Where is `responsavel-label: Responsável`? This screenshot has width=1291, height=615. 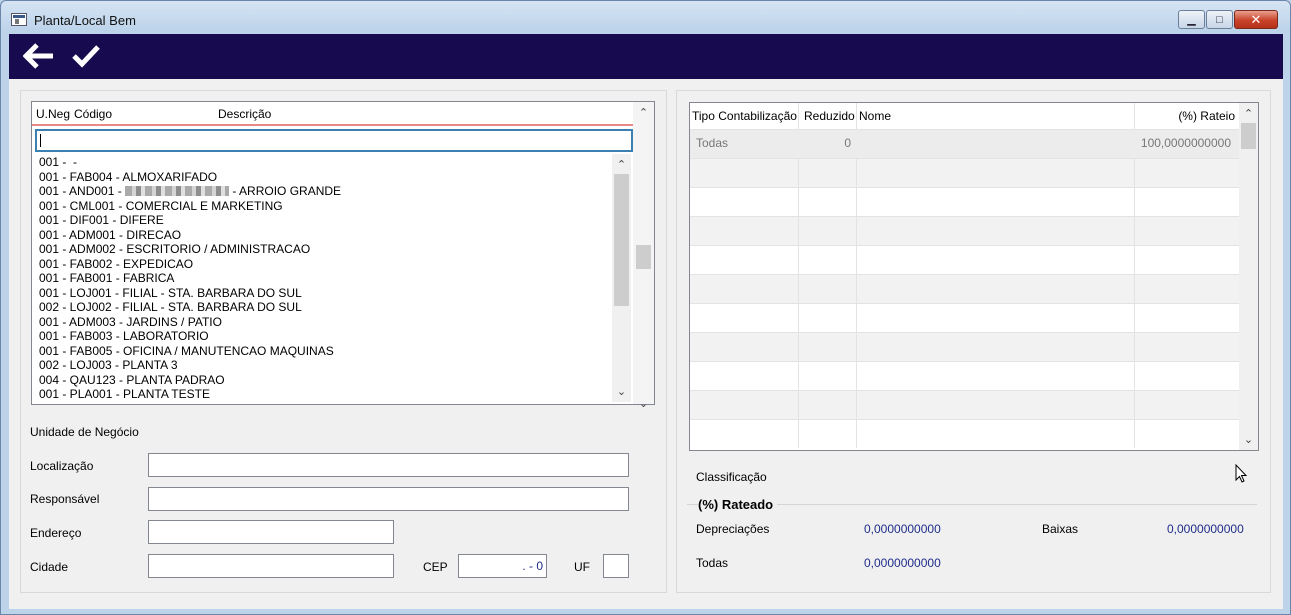
responsavel-label: Responsável is located at coordinates (65, 499).